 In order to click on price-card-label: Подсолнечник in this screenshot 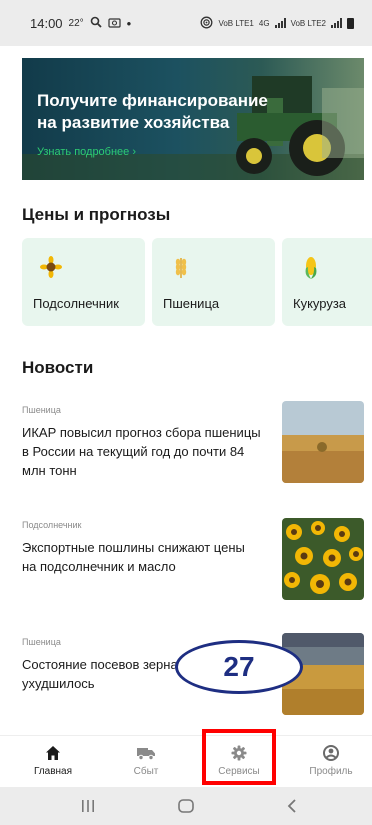, I will do `click(76, 303)`.